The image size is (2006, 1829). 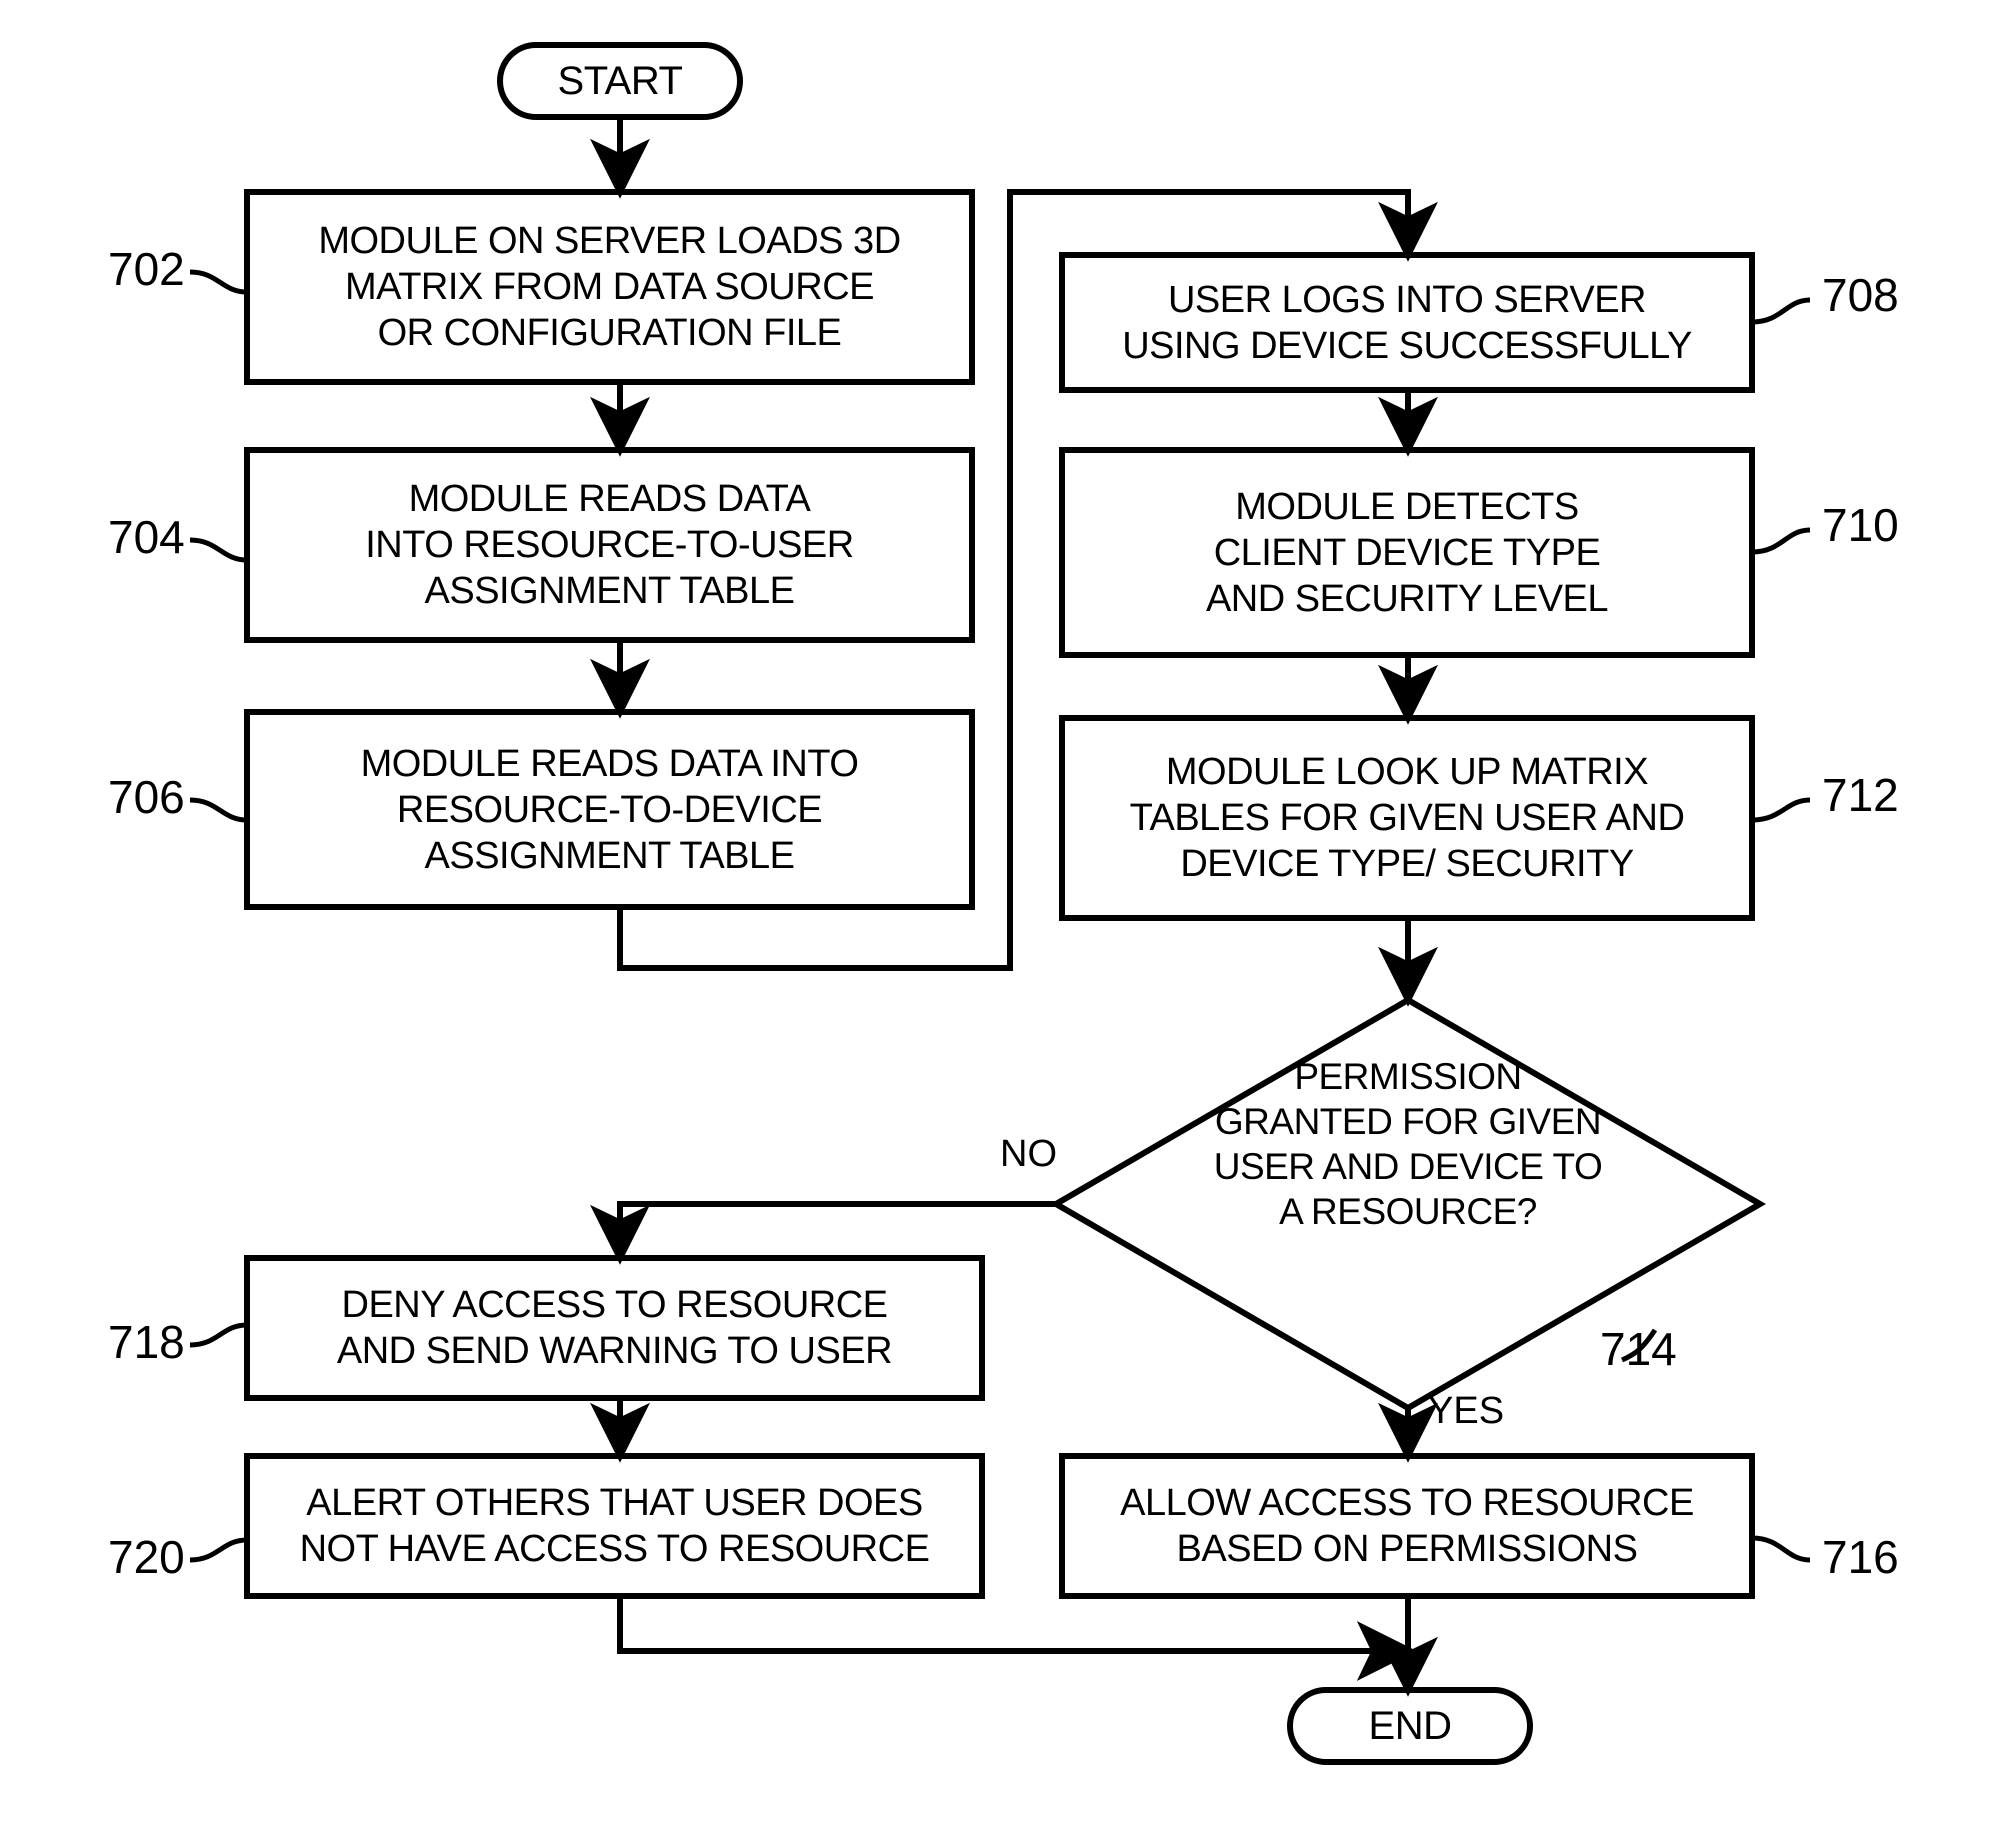 What do you see at coordinates (1407, 322) in the screenshot?
I see `node-708-shape` at bounding box center [1407, 322].